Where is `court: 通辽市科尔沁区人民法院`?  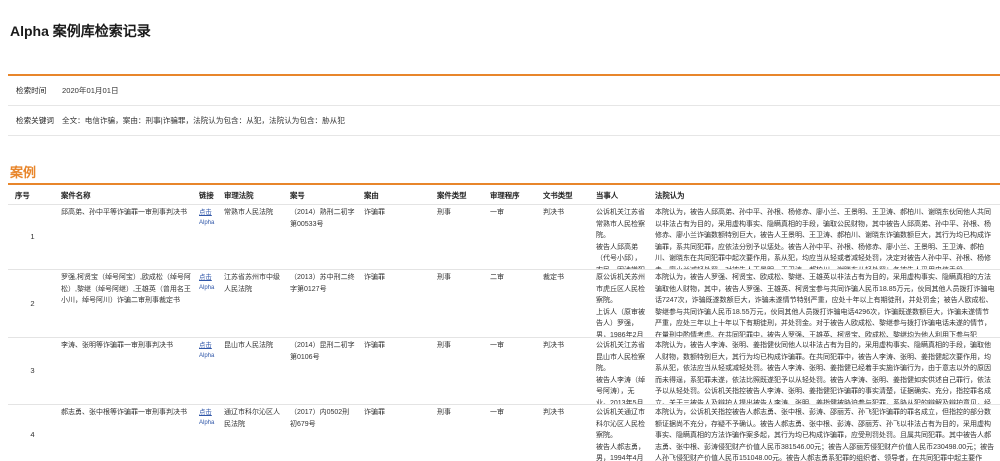 court: 通辽市科尔沁区人民法院 is located at coordinates (252, 418).